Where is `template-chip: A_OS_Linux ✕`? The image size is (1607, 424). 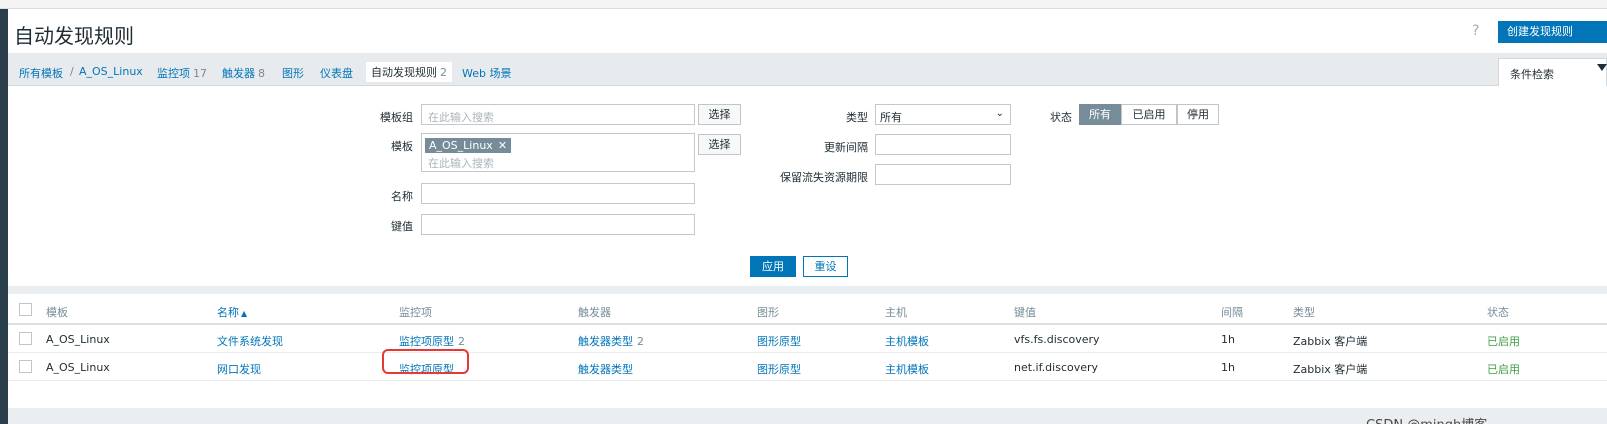
template-chip: A_OS_Linux ✕ is located at coordinates (468, 145).